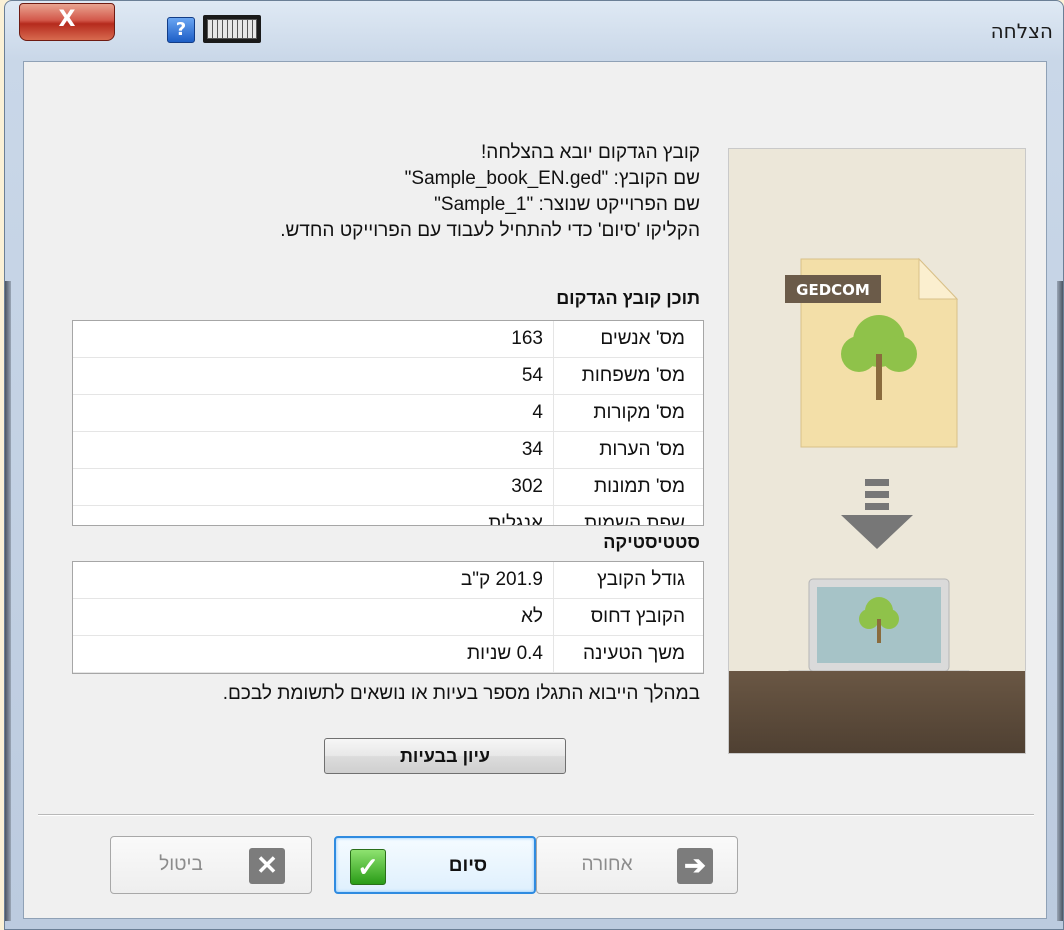  Describe the element at coordinates (388, 487) in the screenshot. I see `table-row: מס' תמונות 302` at that location.